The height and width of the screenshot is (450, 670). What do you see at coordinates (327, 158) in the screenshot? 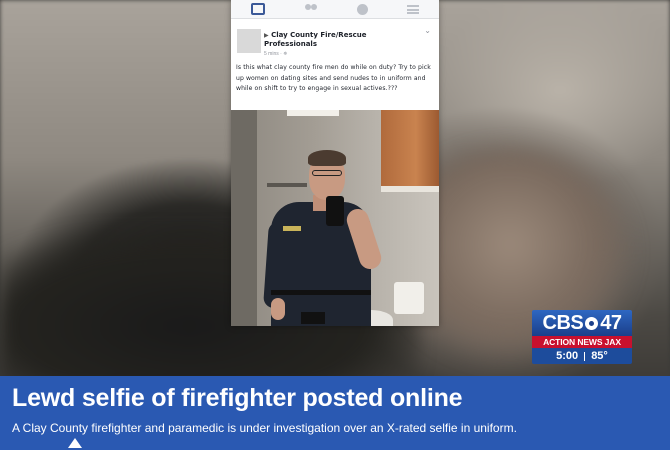
I see `photo-hair` at bounding box center [327, 158].